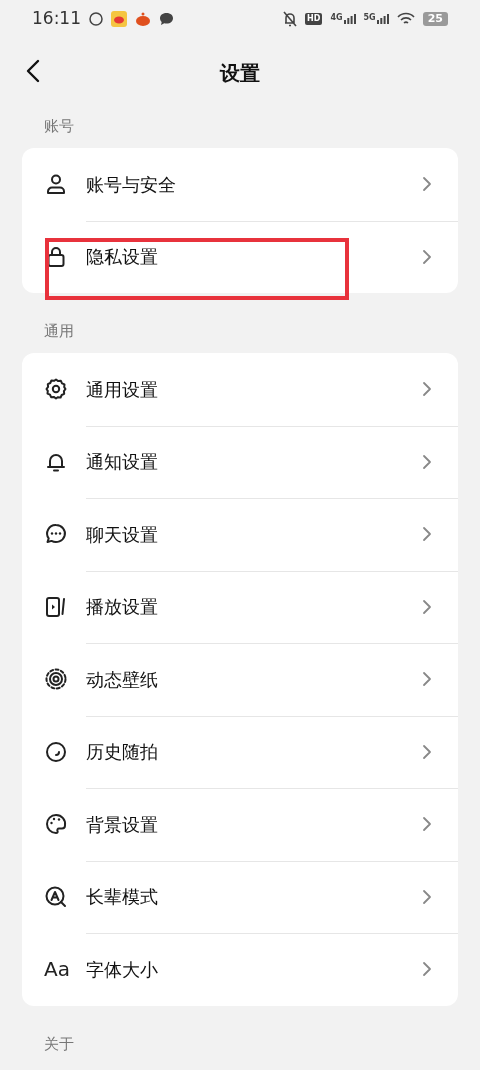 The width and height of the screenshot is (480, 1070). What do you see at coordinates (240, 534) in the screenshot?
I see `settings-item: 聊天设置` at bounding box center [240, 534].